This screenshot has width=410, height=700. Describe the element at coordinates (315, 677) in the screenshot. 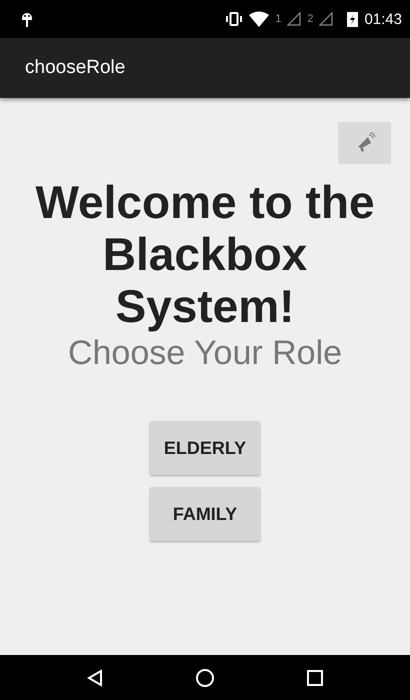

I see `recents-icon` at that location.